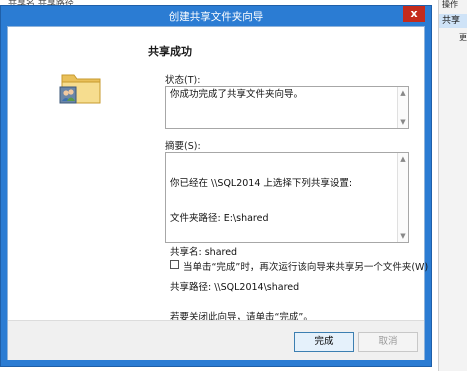 Image resolution: width=467 pixels, height=371 pixels. Describe the element at coordinates (261, 183) in the screenshot. I see `summary-line: 你已经在 \\SQL2014 上选择下列共享设置:` at that location.